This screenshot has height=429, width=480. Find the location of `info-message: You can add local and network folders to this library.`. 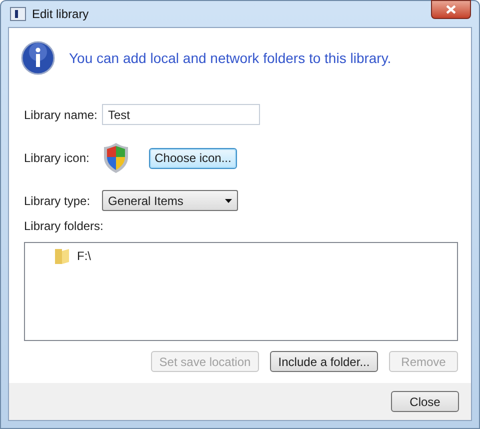

info-message: You can add local and network folders to this library. is located at coordinates (230, 58).